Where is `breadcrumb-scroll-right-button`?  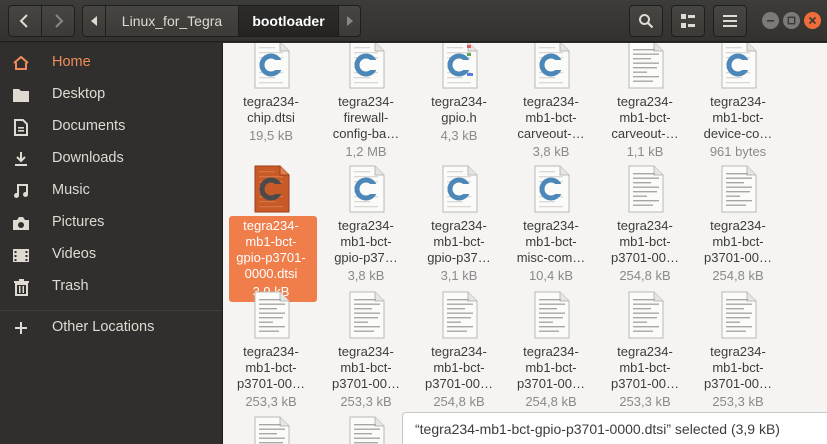 breadcrumb-scroll-right-button is located at coordinates (350, 21).